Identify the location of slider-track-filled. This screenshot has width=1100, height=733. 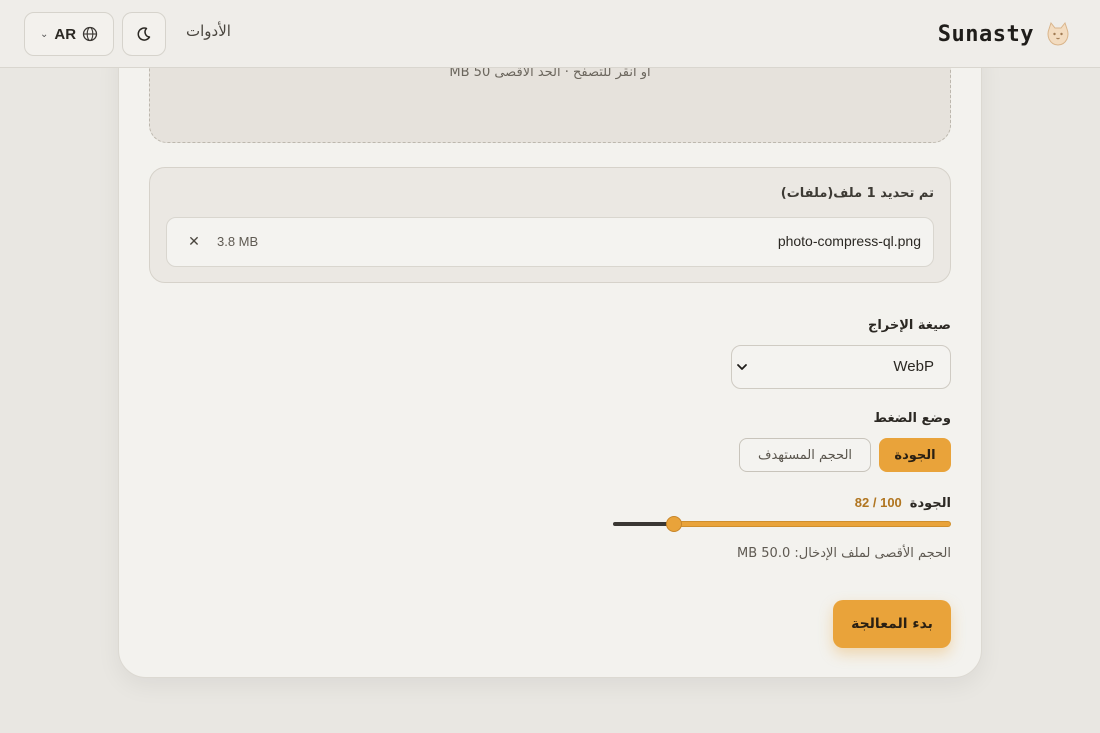
(812, 524).